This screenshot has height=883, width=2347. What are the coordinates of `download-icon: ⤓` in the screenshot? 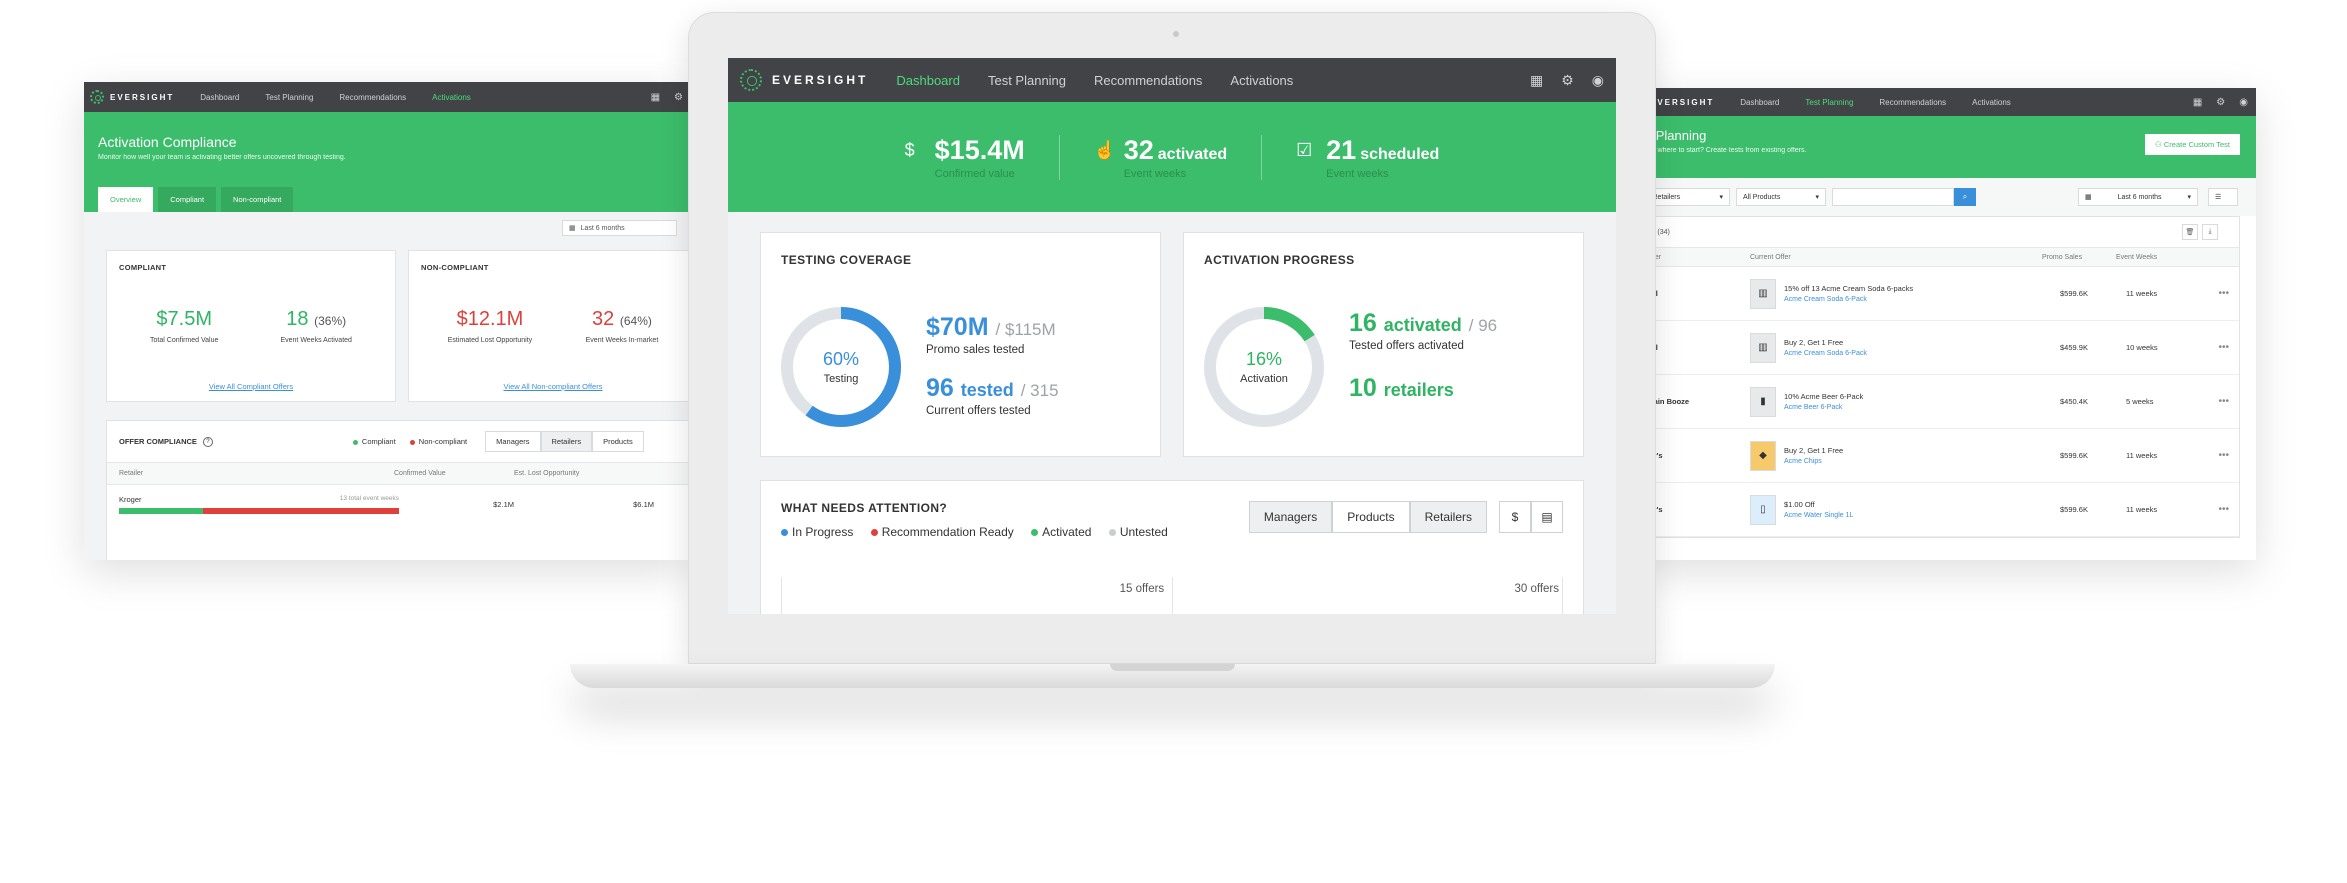 It's located at (2210, 232).